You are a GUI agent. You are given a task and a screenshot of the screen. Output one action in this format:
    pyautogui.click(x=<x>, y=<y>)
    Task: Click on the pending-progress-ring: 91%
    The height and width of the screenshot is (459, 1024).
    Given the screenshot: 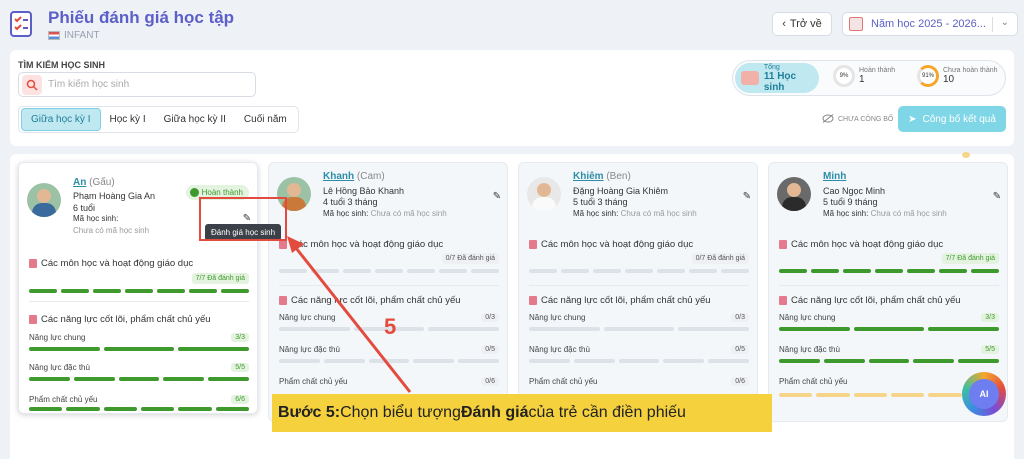 What is the action you would take?
    pyautogui.click(x=928, y=76)
    